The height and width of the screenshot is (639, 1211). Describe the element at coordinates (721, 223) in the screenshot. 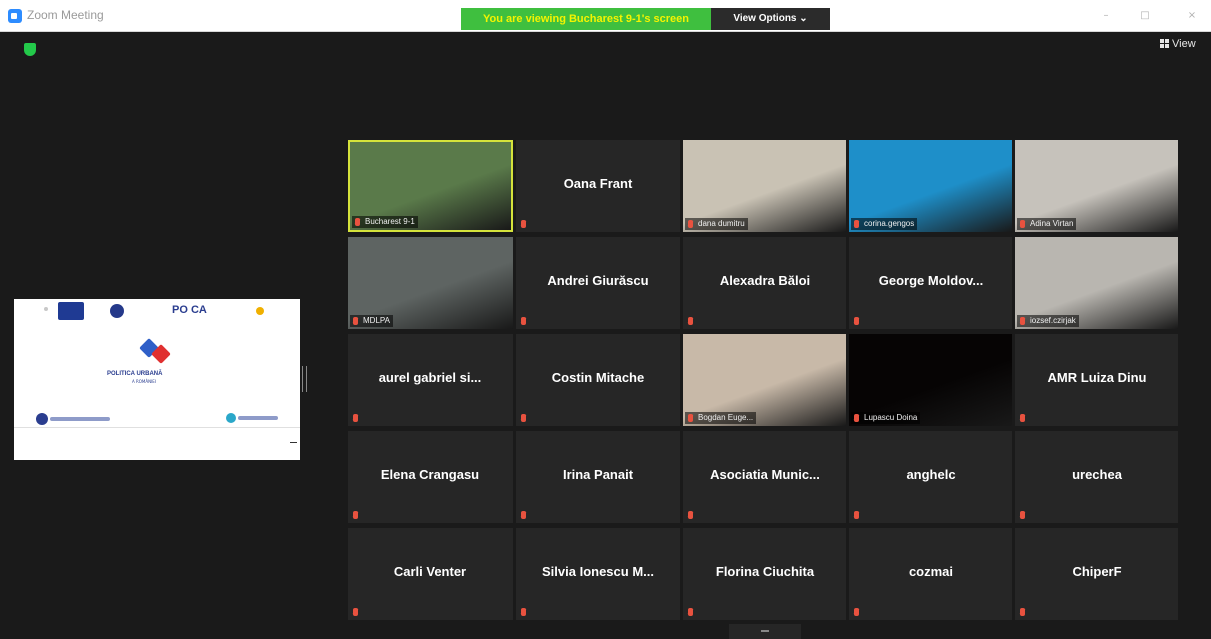

I see `participant-name-text: dana dumitru` at that location.